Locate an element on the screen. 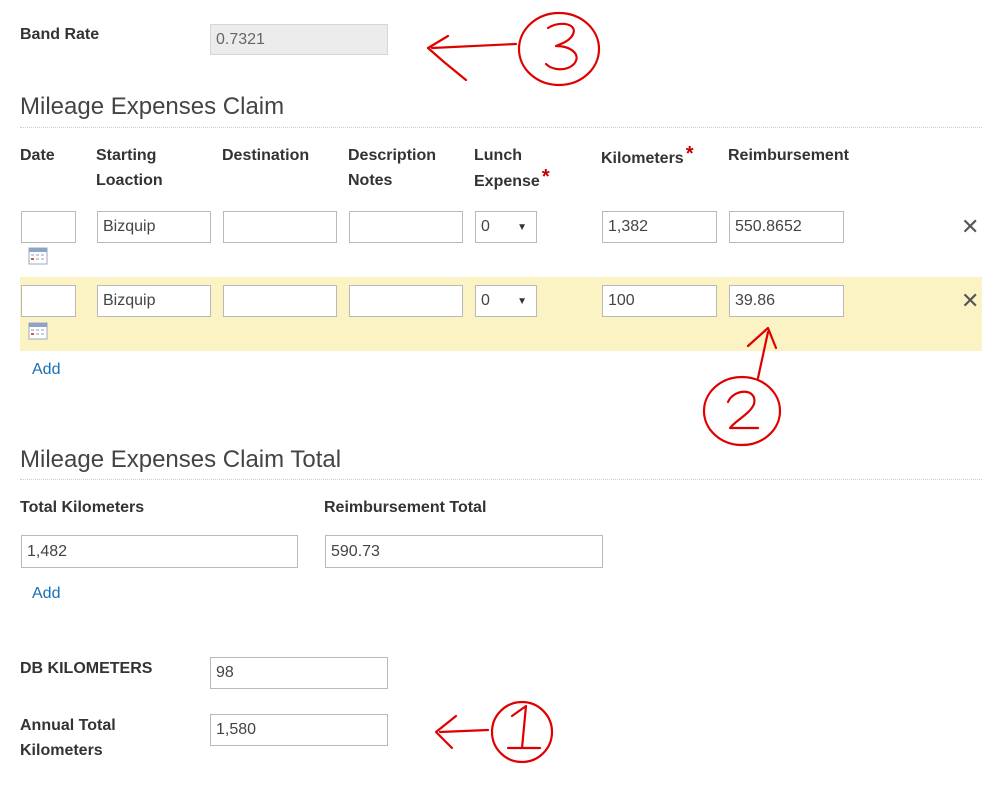  row1-lunch-select: 0 ▼ is located at coordinates (506, 227).